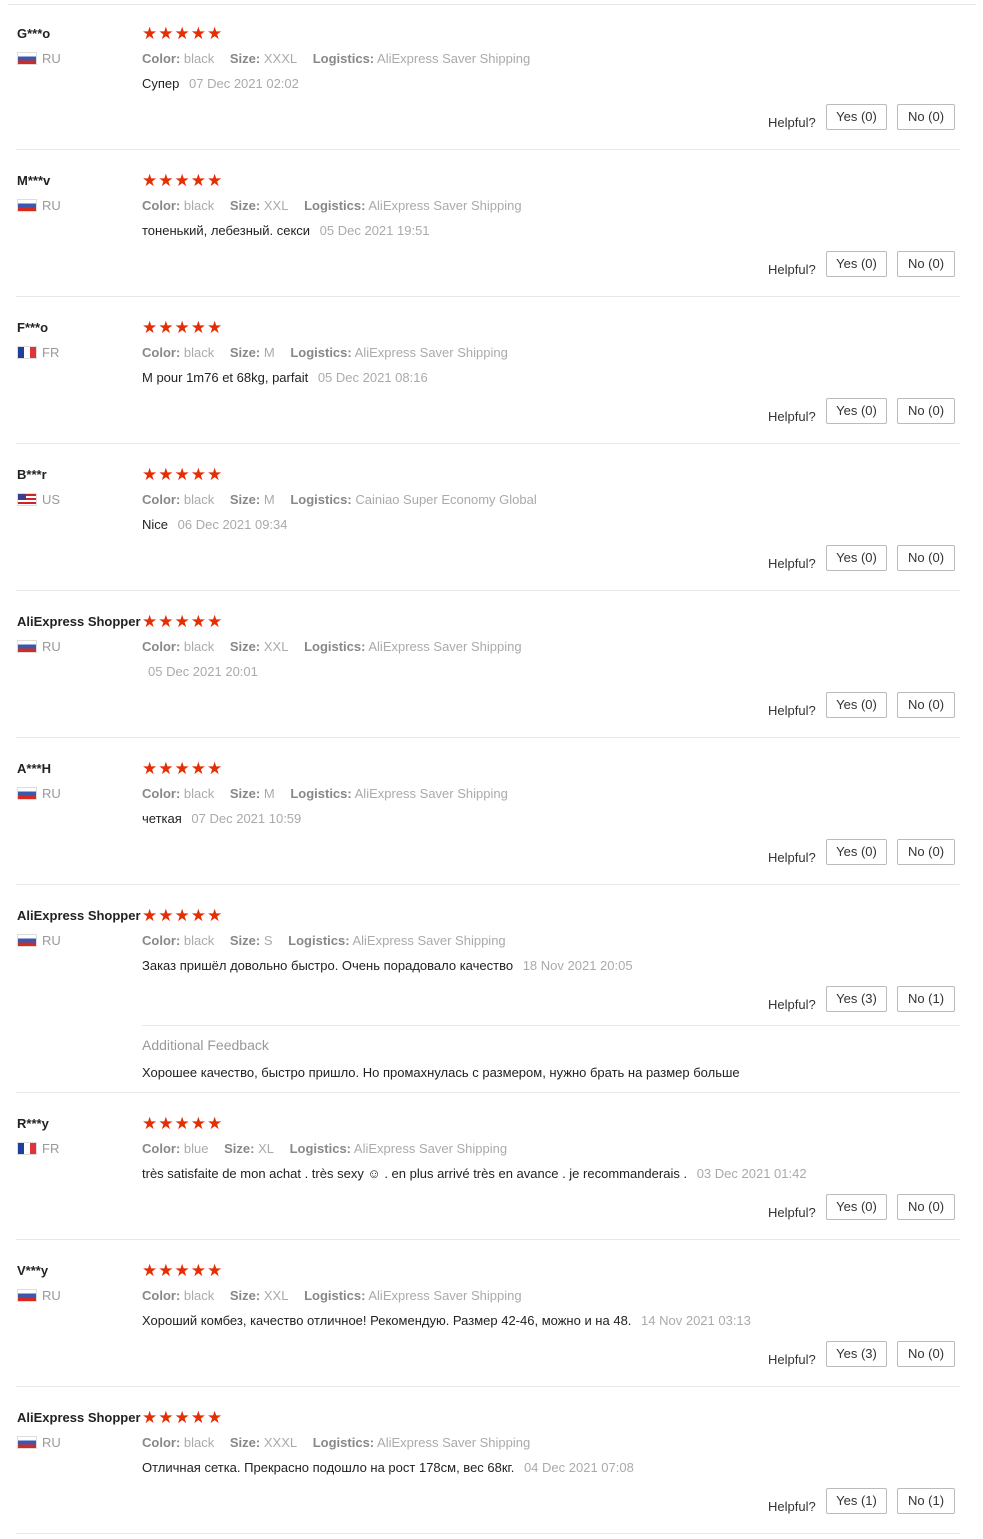 The image size is (983, 1539). I want to click on size-value: S, so click(268, 940).